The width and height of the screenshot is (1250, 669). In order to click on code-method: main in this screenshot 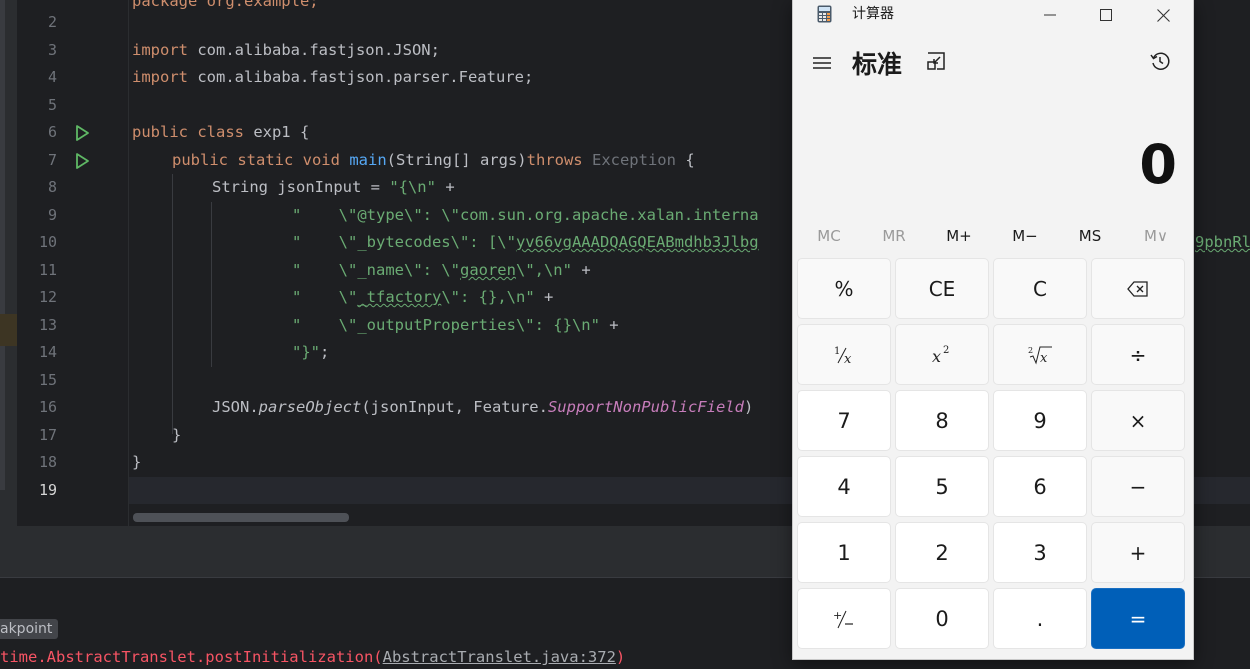, I will do `click(368, 160)`.